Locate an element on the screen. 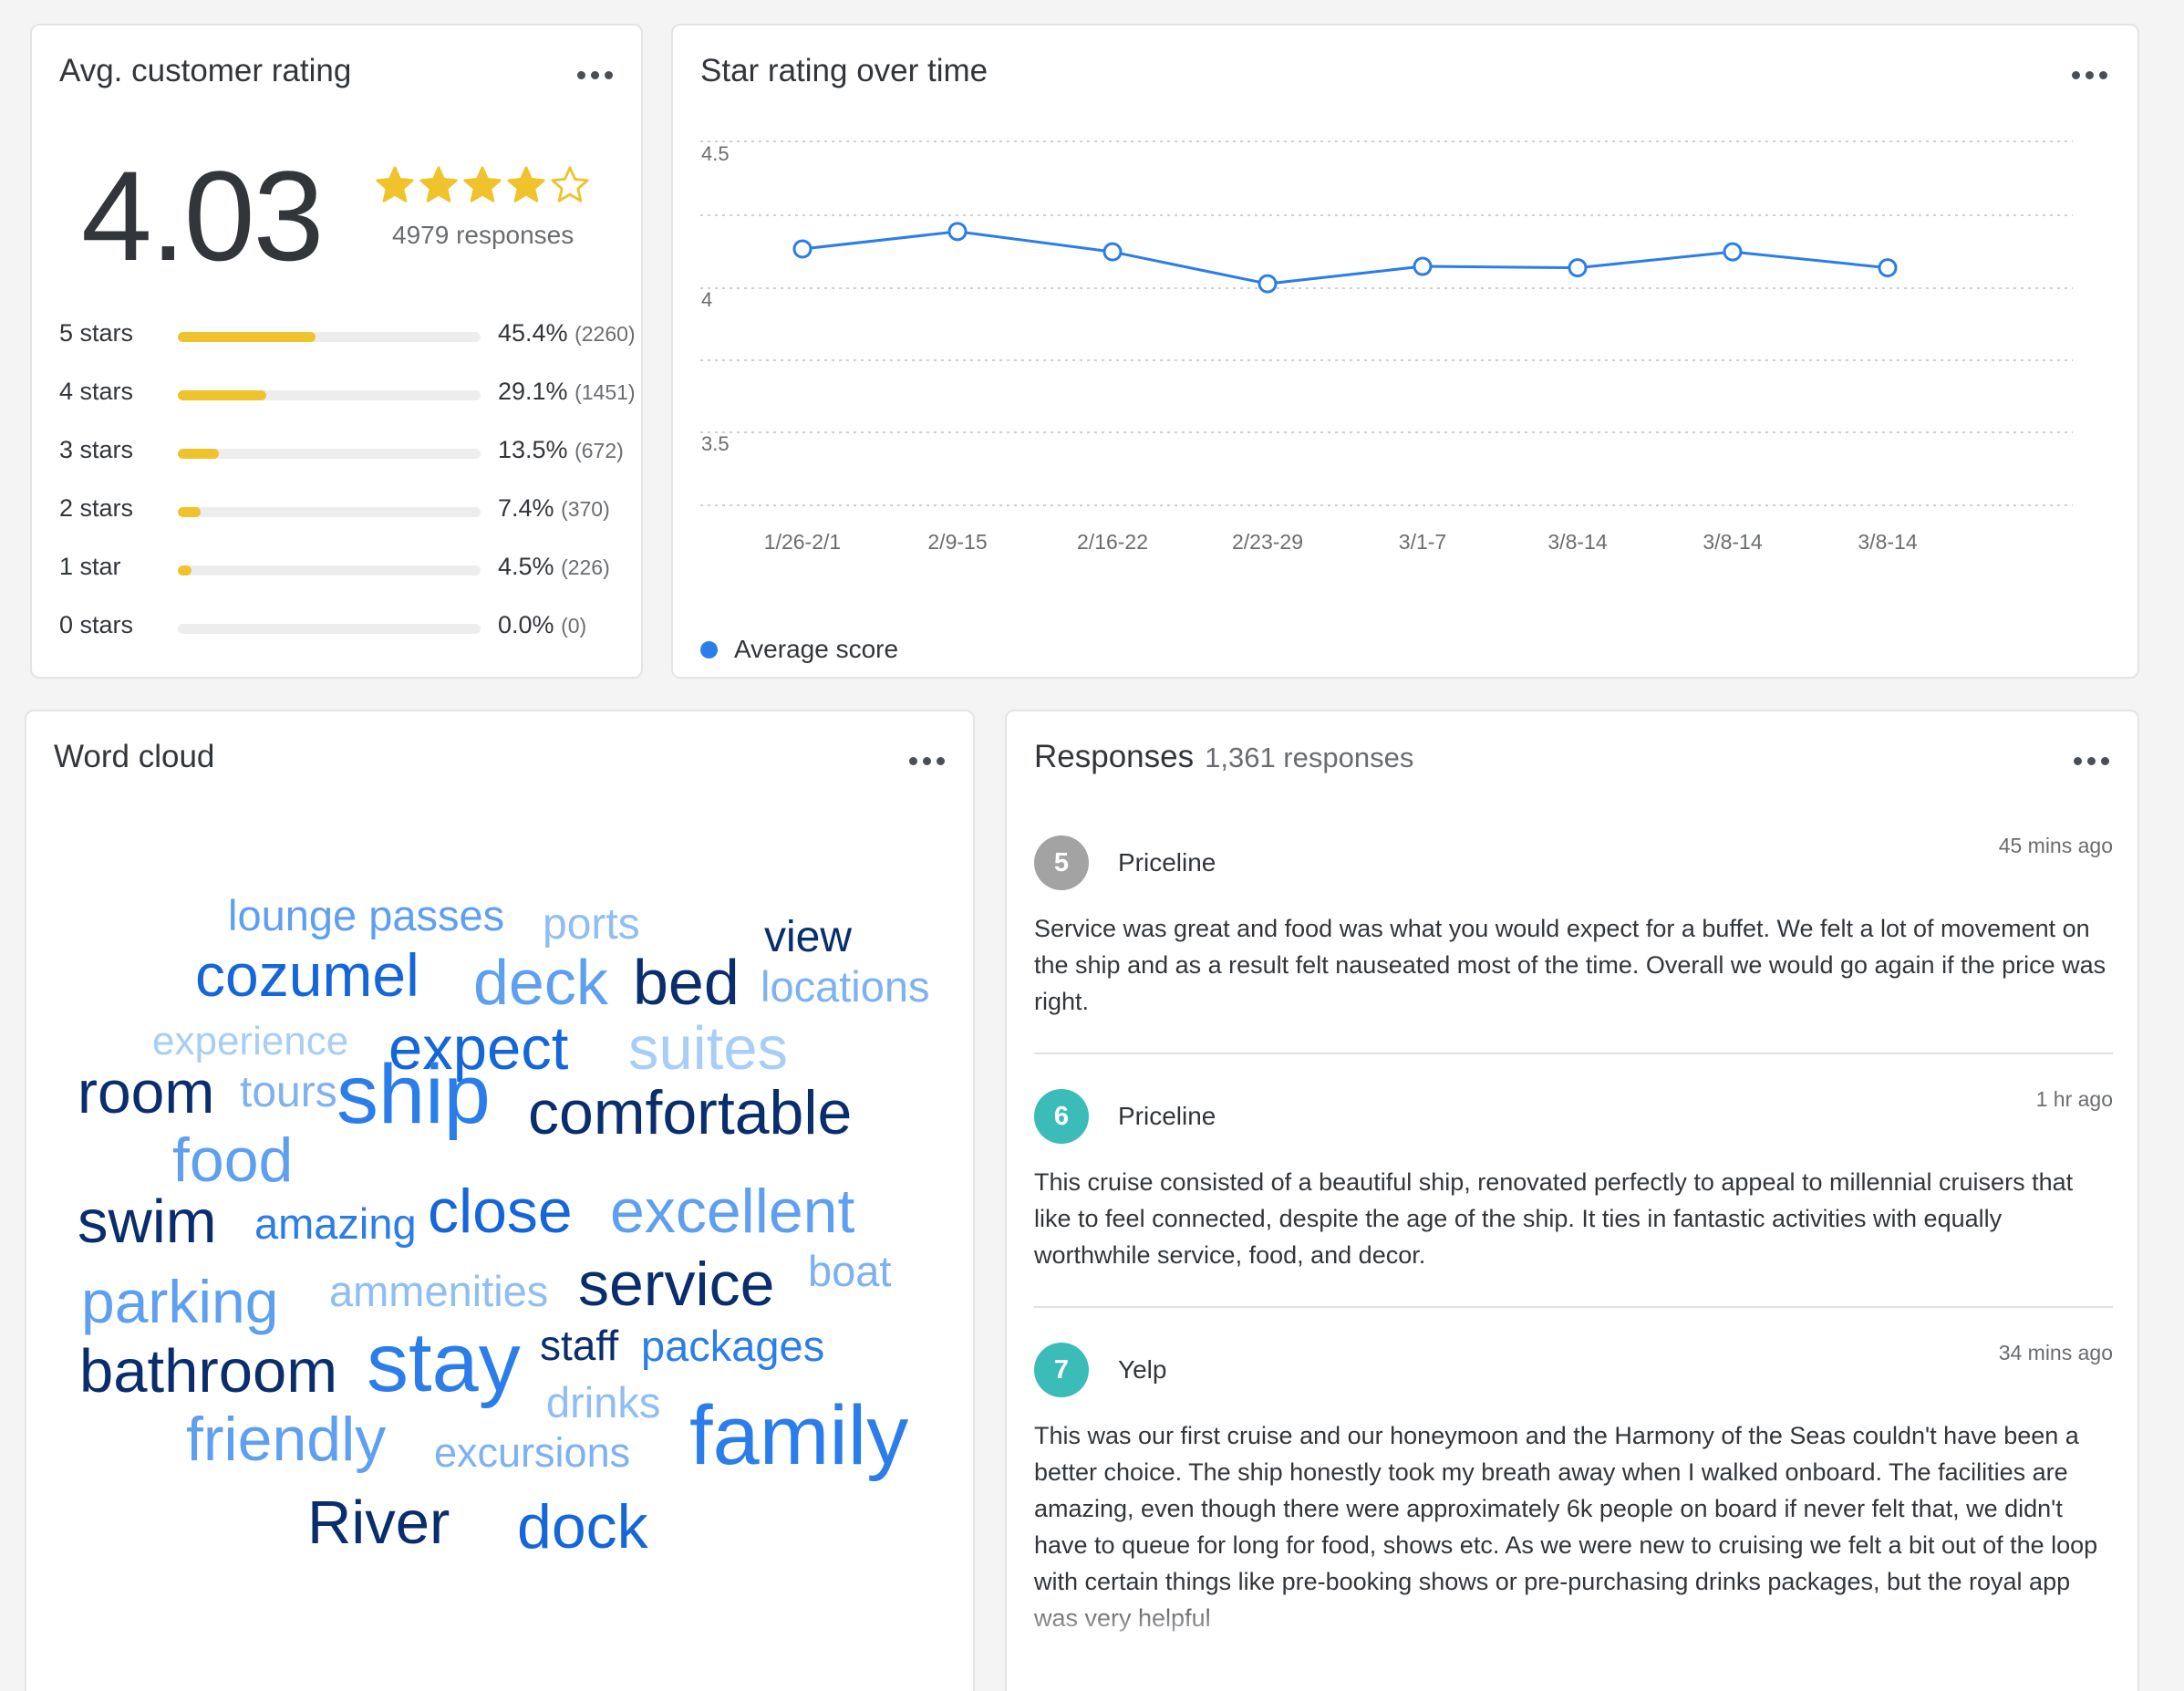 This screenshot has width=2184, height=1691. star-rating-display is located at coordinates (483, 185).